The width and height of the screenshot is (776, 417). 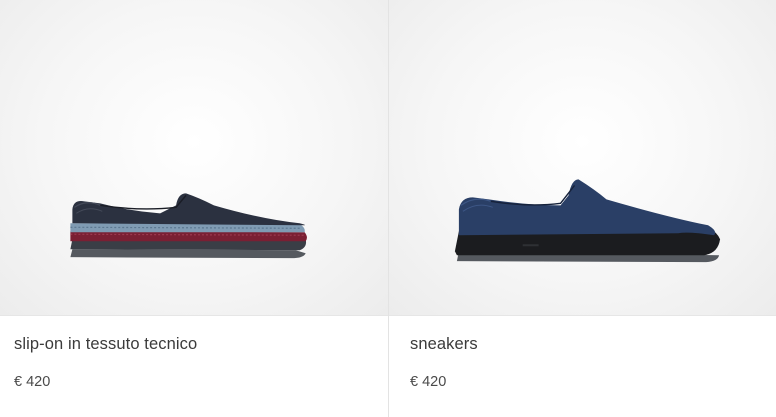 What do you see at coordinates (194, 366) in the screenshot?
I see `product-info: slip-on in tessuto tecnico € 420` at bounding box center [194, 366].